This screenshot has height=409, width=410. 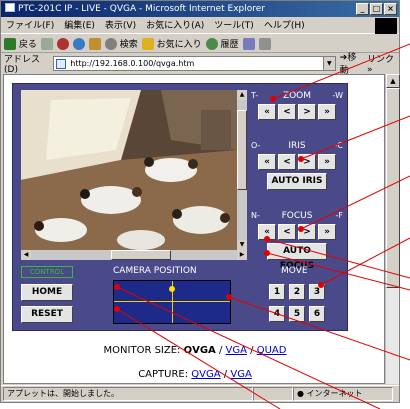 What do you see at coordinates (297, 216) in the screenshot?
I see `focus-title: FOCUS` at bounding box center [297, 216].